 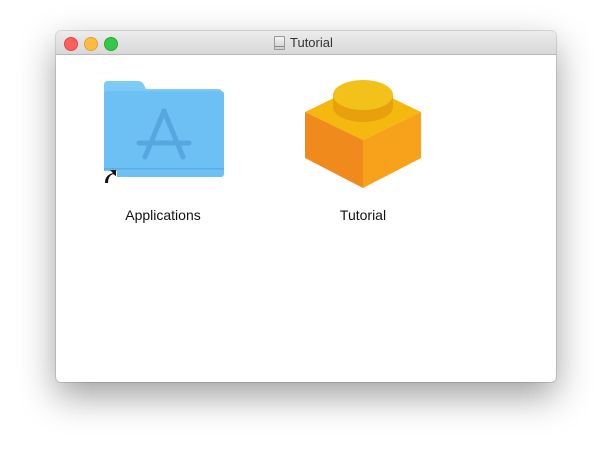 What do you see at coordinates (363, 215) in the screenshot?
I see `item-label: Tutorial` at bounding box center [363, 215].